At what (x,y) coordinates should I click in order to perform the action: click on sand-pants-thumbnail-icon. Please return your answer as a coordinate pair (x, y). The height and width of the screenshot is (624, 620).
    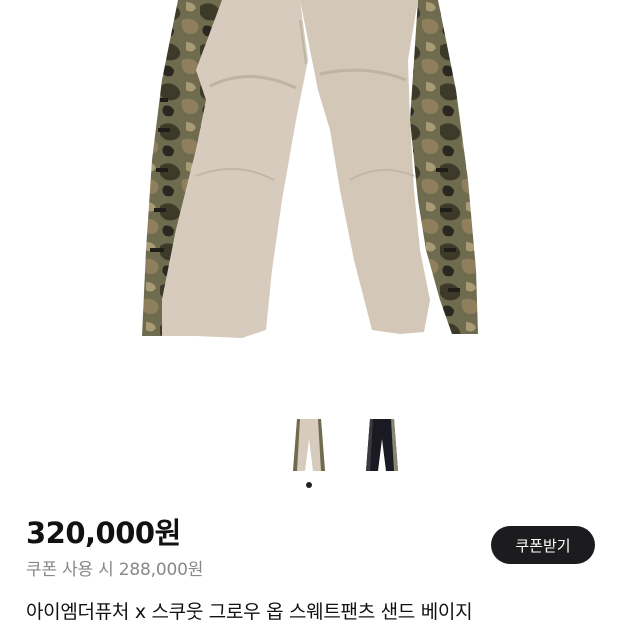
    Looking at the image, I should click on (309, 445).